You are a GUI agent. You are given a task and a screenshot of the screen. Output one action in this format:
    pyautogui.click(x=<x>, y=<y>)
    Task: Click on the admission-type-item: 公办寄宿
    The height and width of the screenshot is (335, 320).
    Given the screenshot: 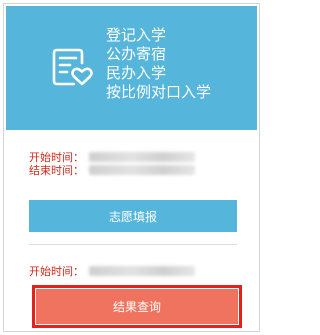 What is the action you would take?
    pyautogui.click(x=136, y=54)
    